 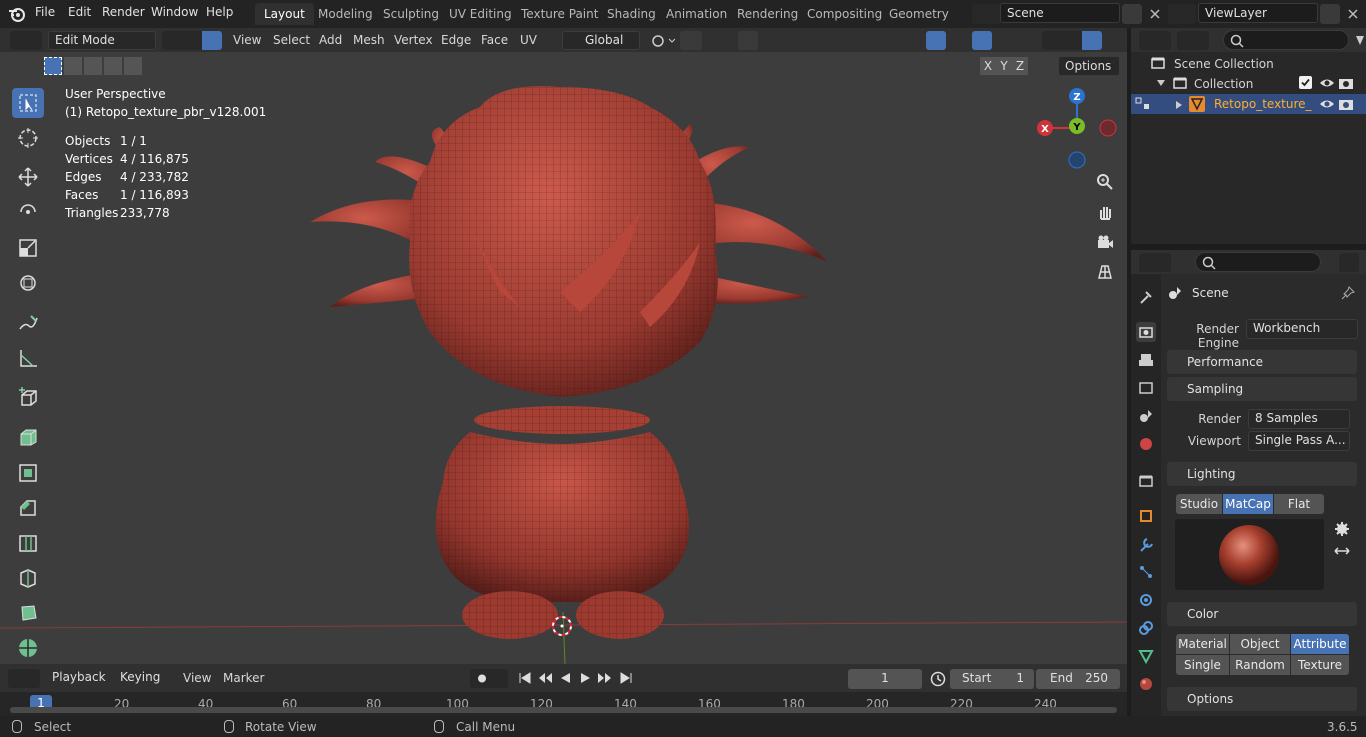 What do you see at coordinates (28, 358) in the screenshot?
I see `measure-tool` at bounding box center [28, 358].